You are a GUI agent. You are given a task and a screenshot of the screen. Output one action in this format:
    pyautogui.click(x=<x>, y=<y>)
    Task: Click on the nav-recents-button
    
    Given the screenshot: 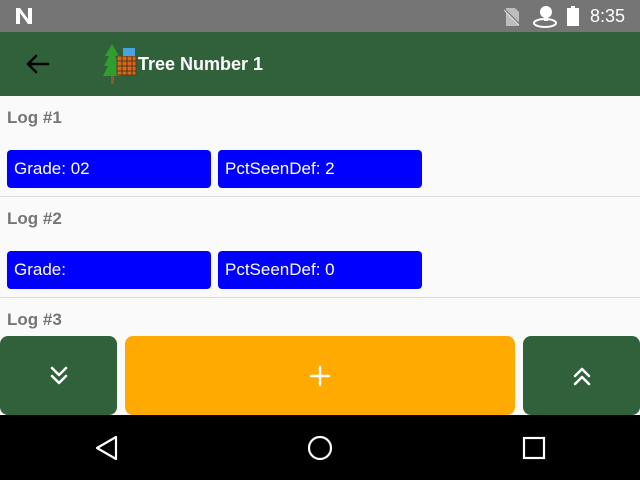 What is the action you would take?
    pyautogui.click(x=534, y=448)
    